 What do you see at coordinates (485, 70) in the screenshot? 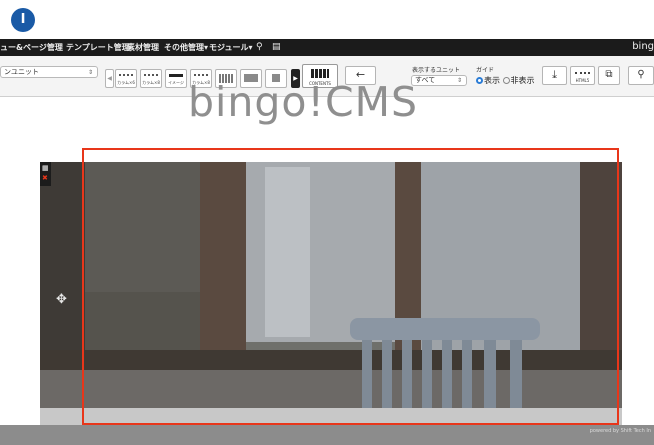
I see `guide-label: ガイド` at bounding box center [485, 70].